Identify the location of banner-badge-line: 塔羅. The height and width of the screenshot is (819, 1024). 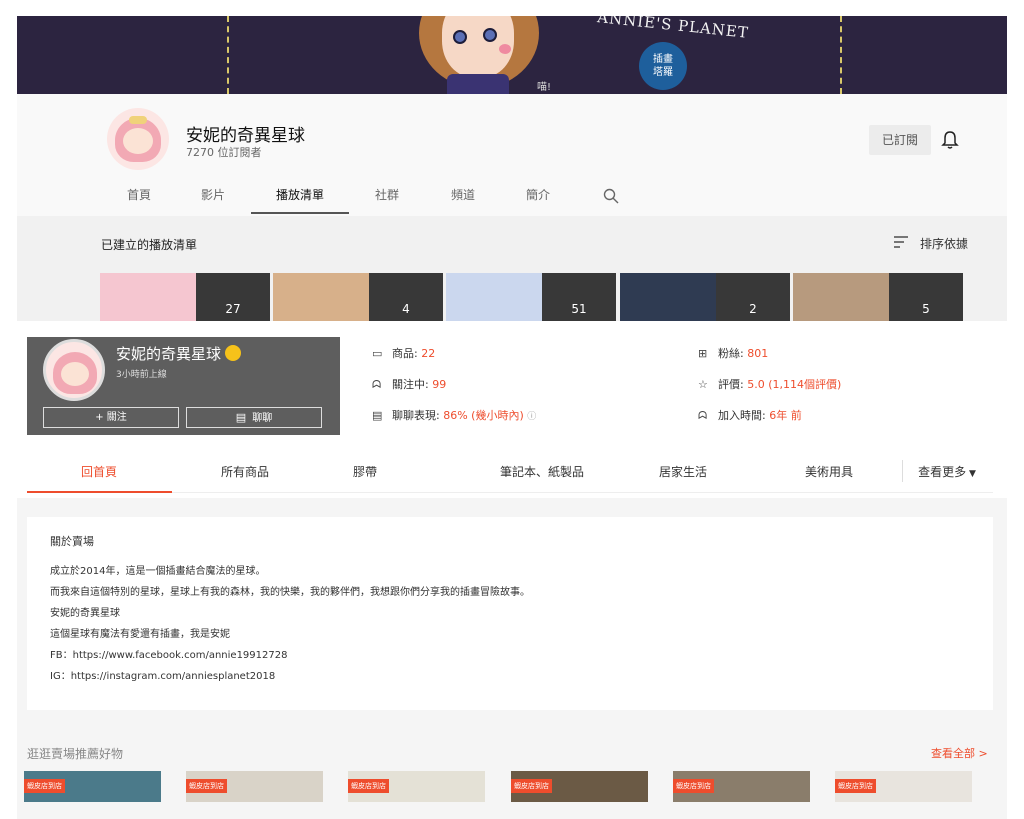
(663, 72).